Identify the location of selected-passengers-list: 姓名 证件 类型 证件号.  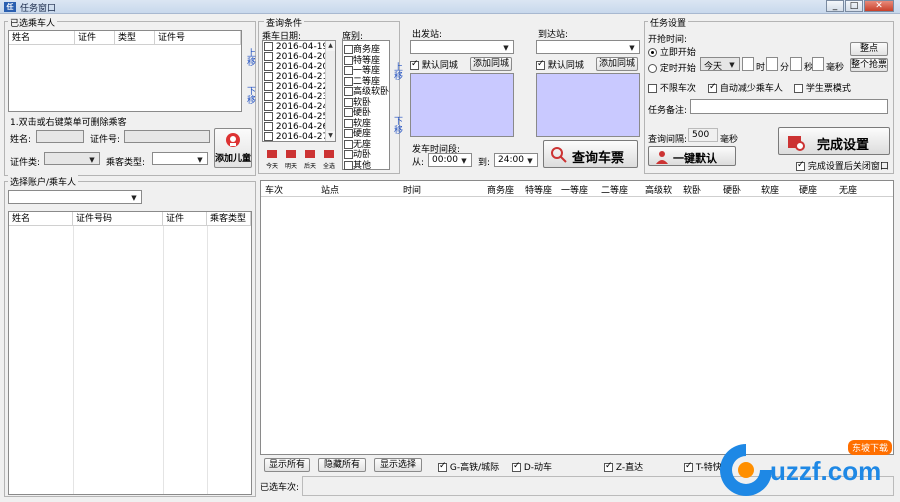
(125, 71).